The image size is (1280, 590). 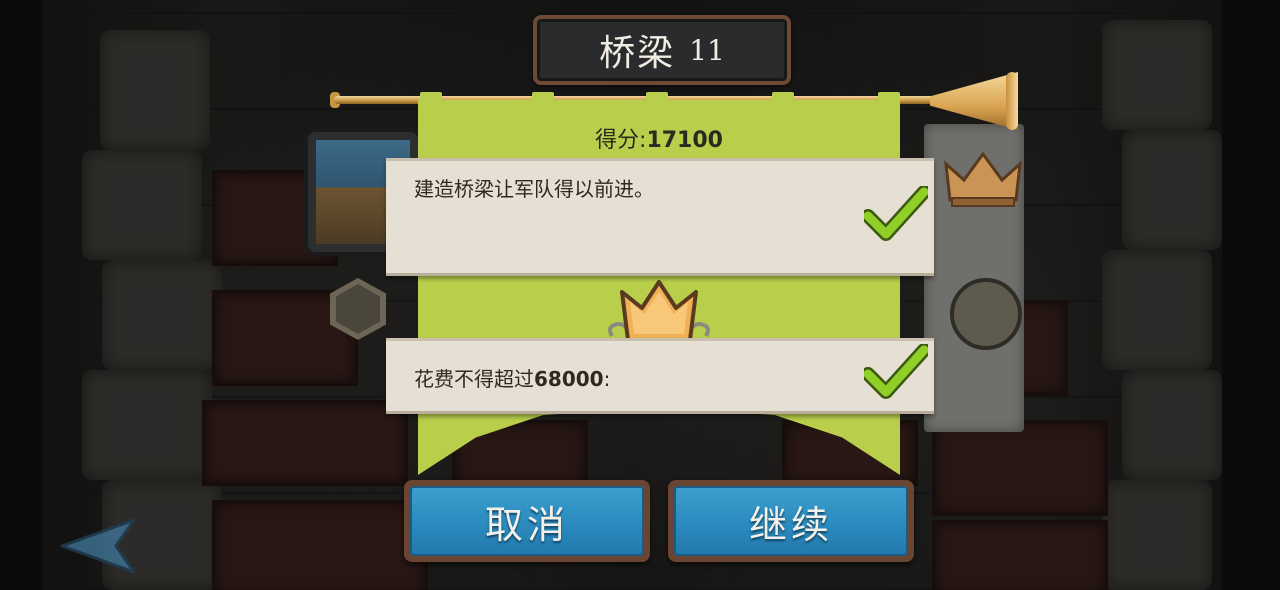 I want to click on objective-text-2-prefix: 花费不得超过, so click(x=474, y=379).